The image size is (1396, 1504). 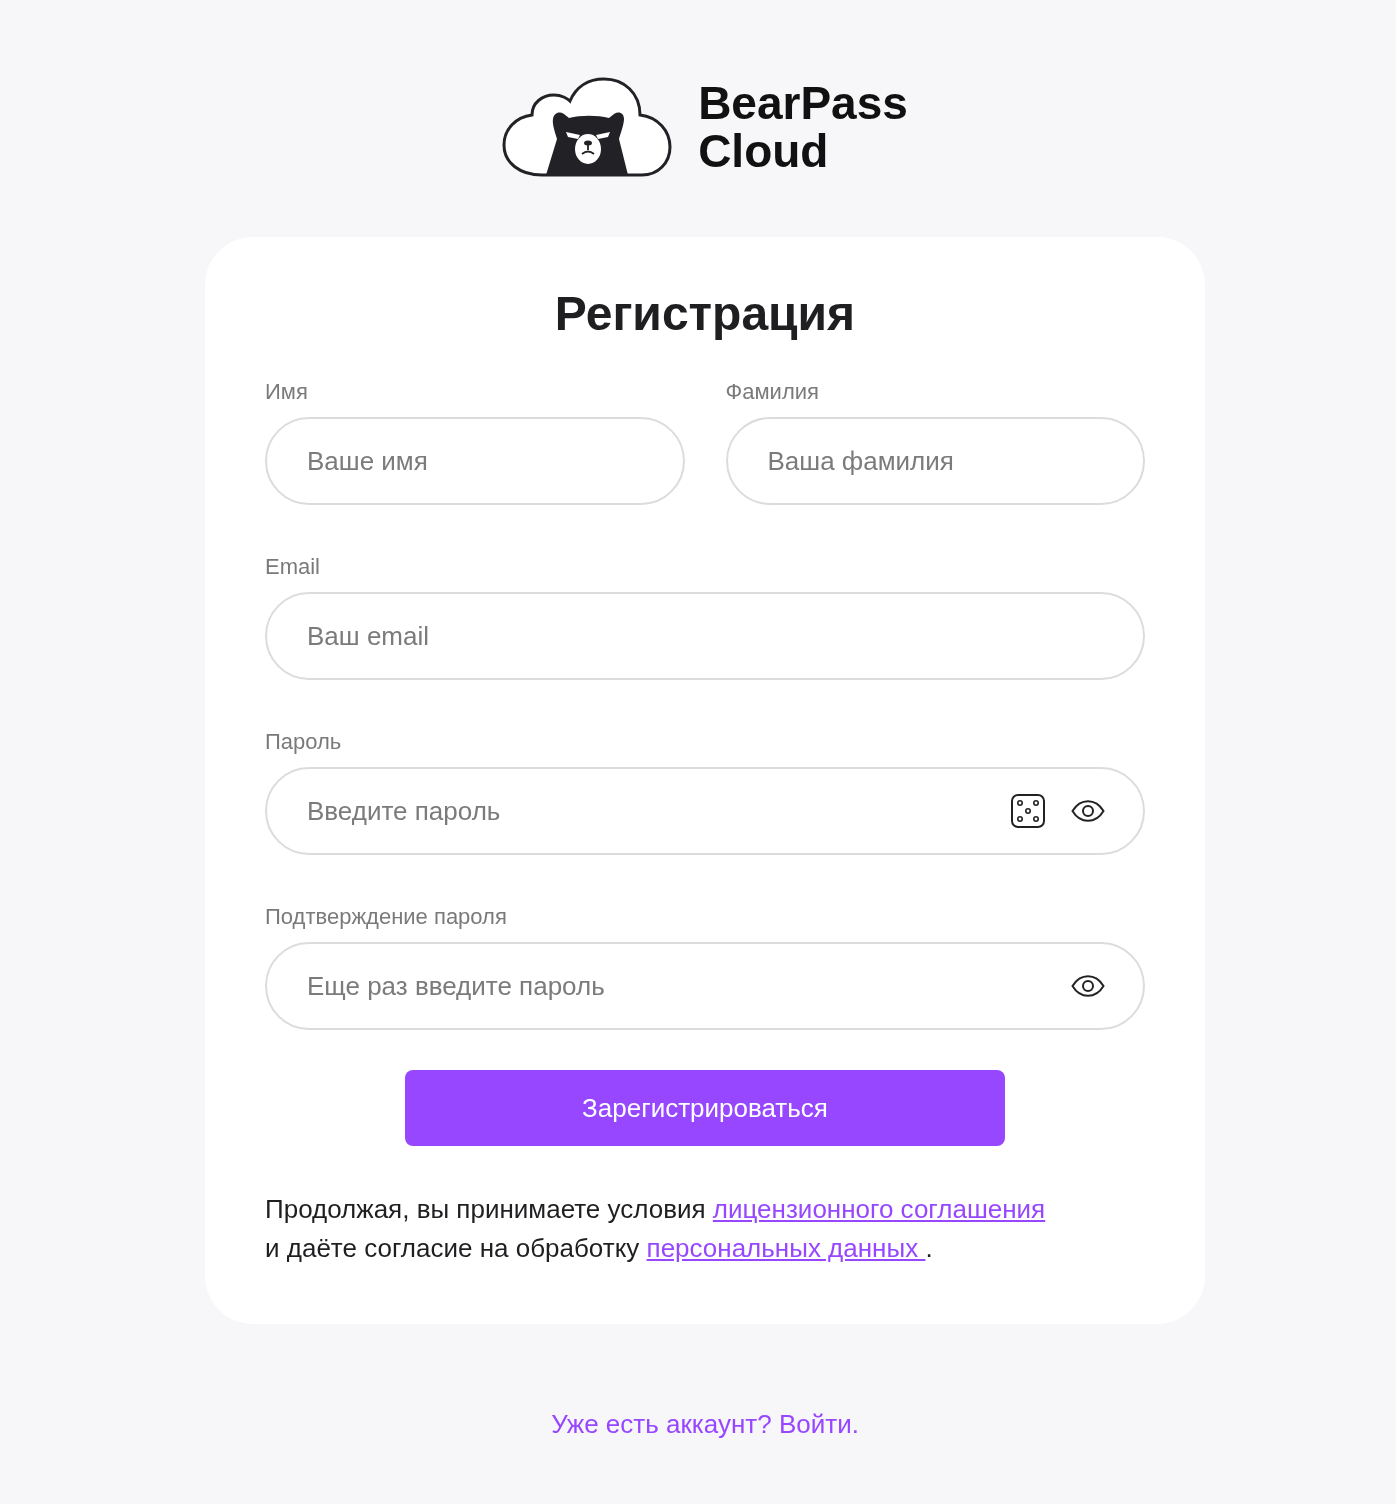 I want to click on login-link: Уже есть аккаунт? Войти., so click(x=705, y=1424).